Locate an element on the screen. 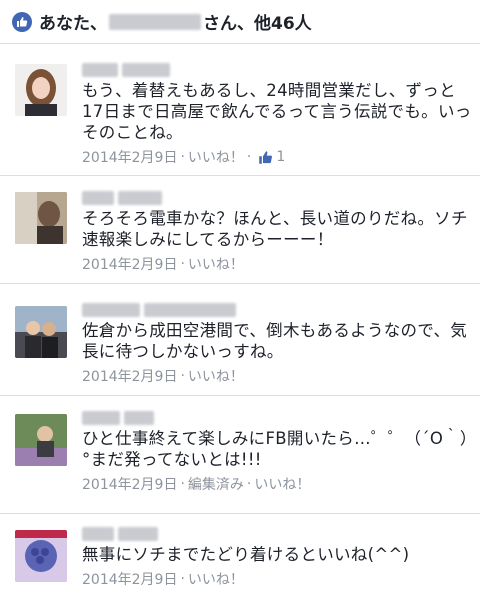 The width and height of the screenshot is (480, 606). likes-prefix: あなた、 is located at coordinates (73, 24).